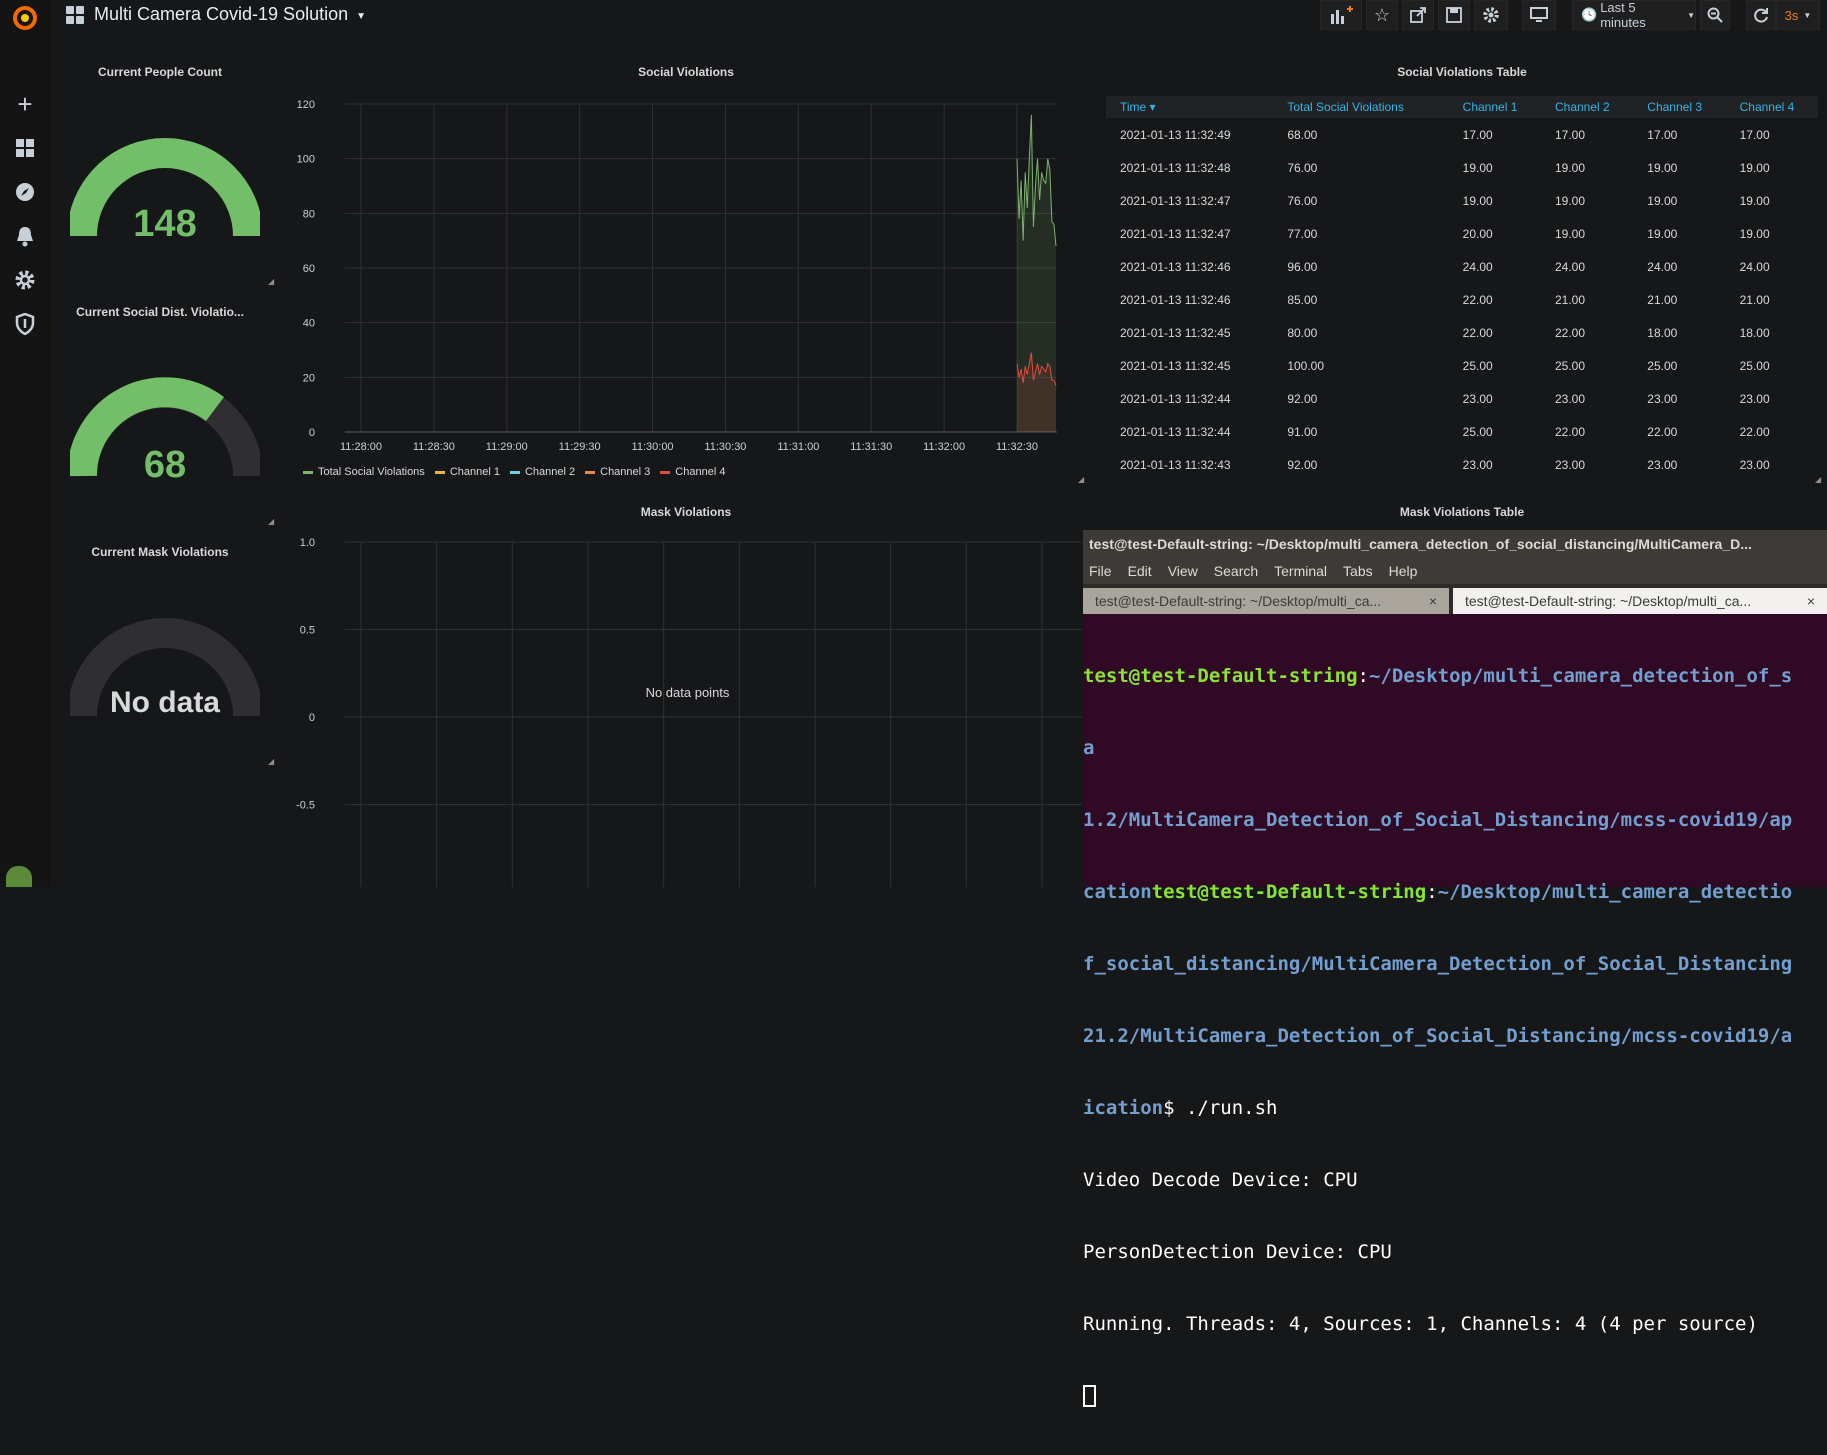 The width and height of the screenshot is (1827, 1455). What do you see at coordinates (1089, 1396) in the screenshot?
I see `terminal-cursor` at bounding box center [1089, 1396].